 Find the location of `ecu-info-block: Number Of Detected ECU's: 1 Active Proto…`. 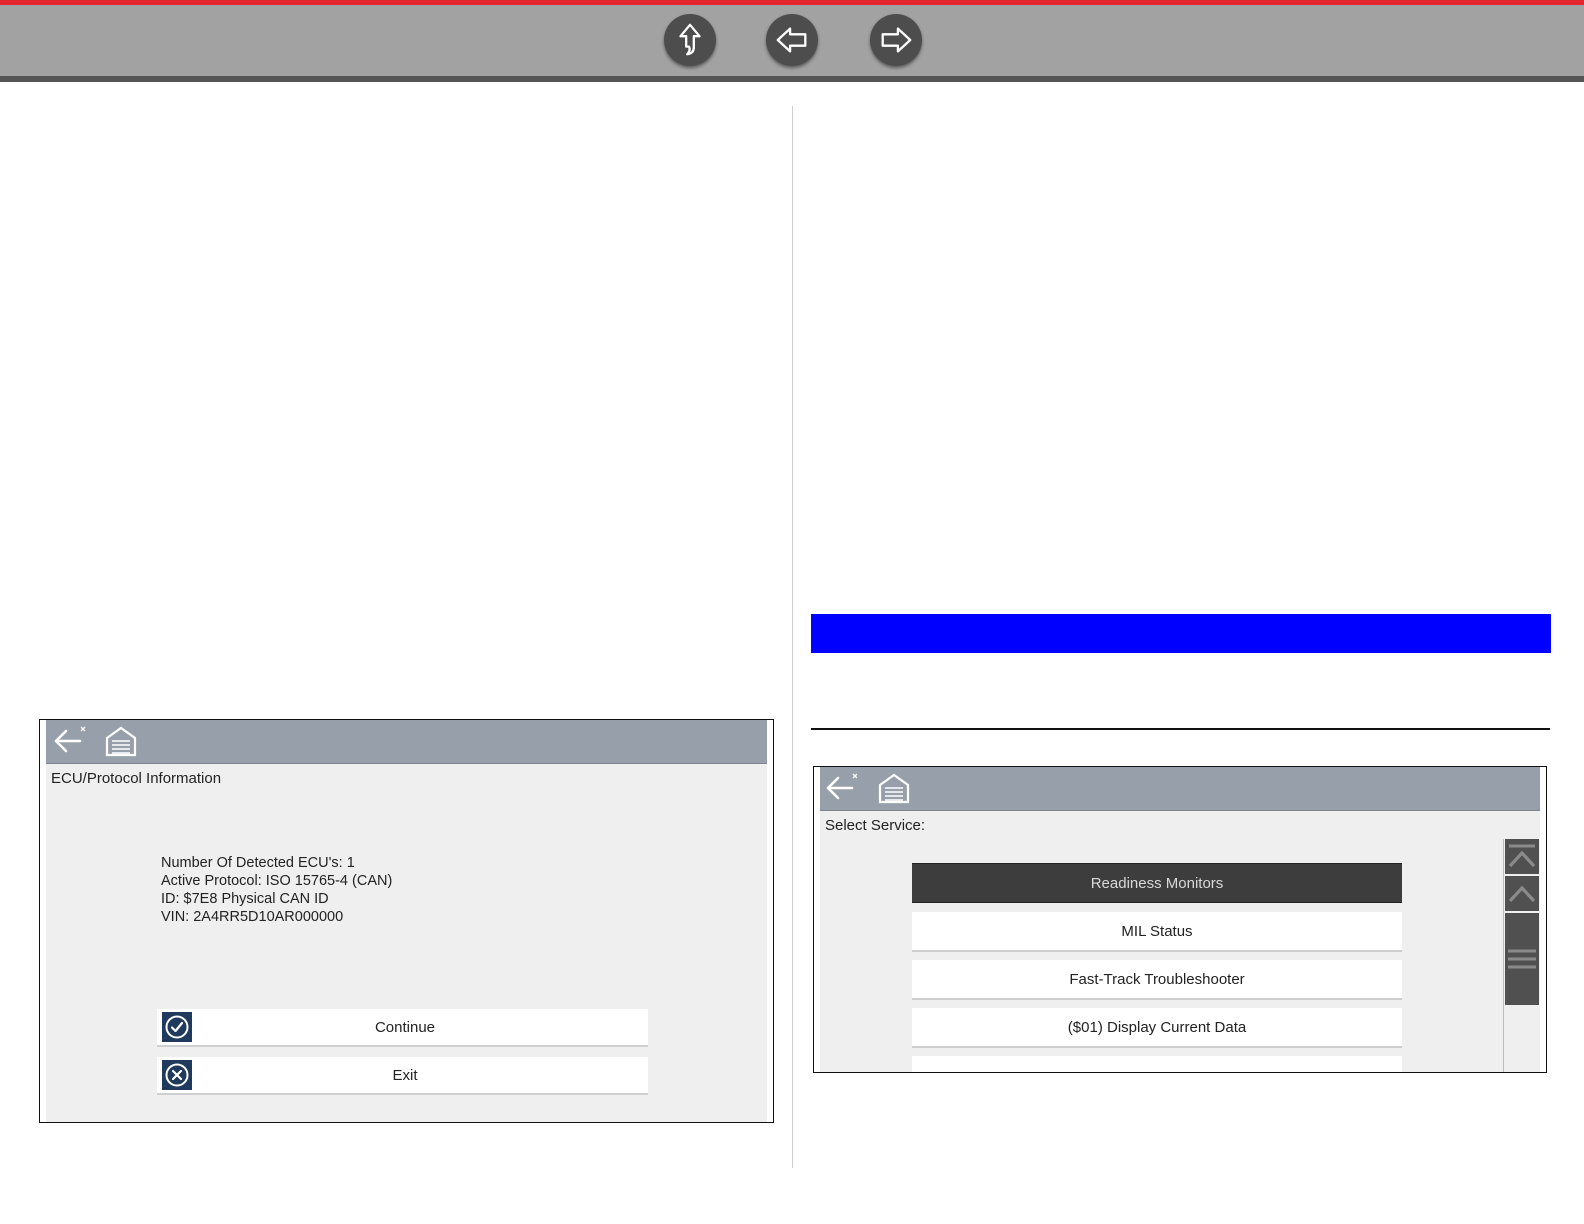

ecu-info-block: Number Of Detected ECU's: 1 Active Proto… is located at coordinates (276, 890).